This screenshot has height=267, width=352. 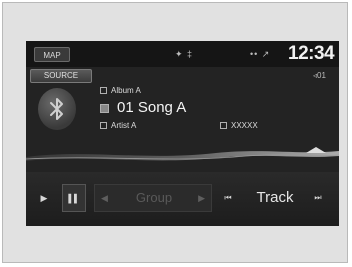 What do you see at coordinates (103, 91) in the screenshot?
I see `album-icon` at bounding box center [103, 91].